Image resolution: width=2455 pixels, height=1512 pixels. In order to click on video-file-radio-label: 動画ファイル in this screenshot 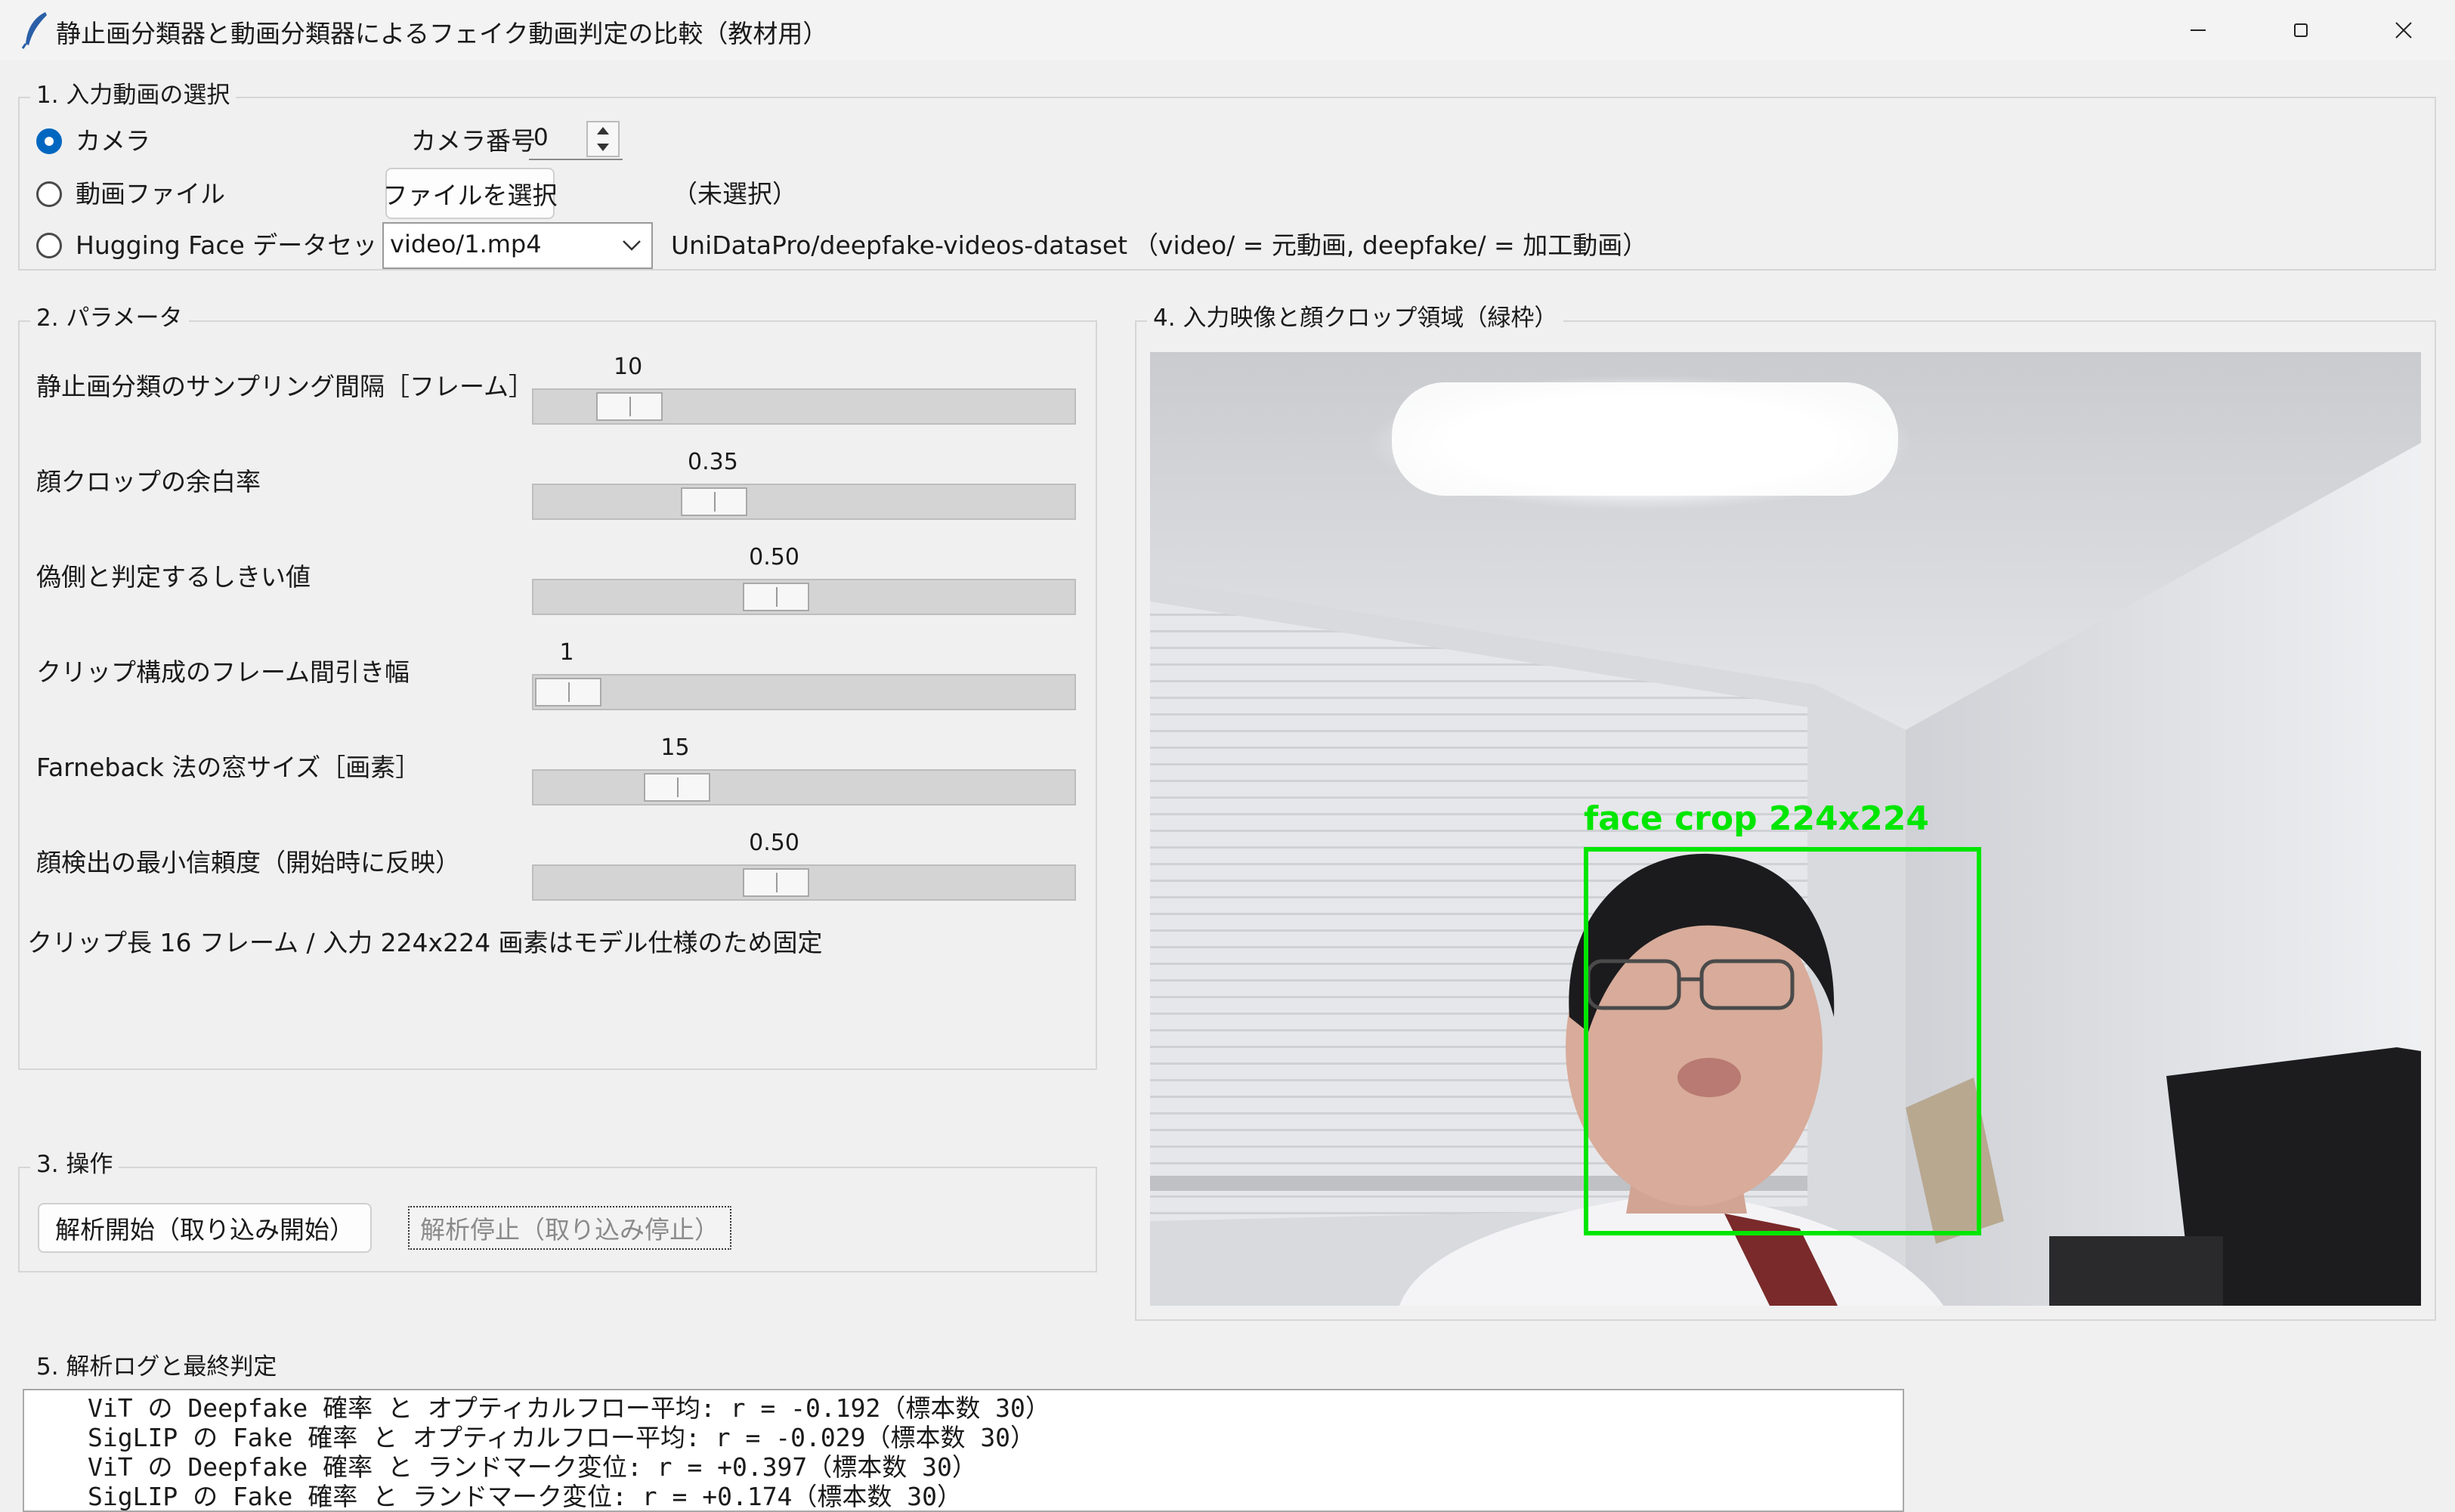, I will do `click(150, 194)`.